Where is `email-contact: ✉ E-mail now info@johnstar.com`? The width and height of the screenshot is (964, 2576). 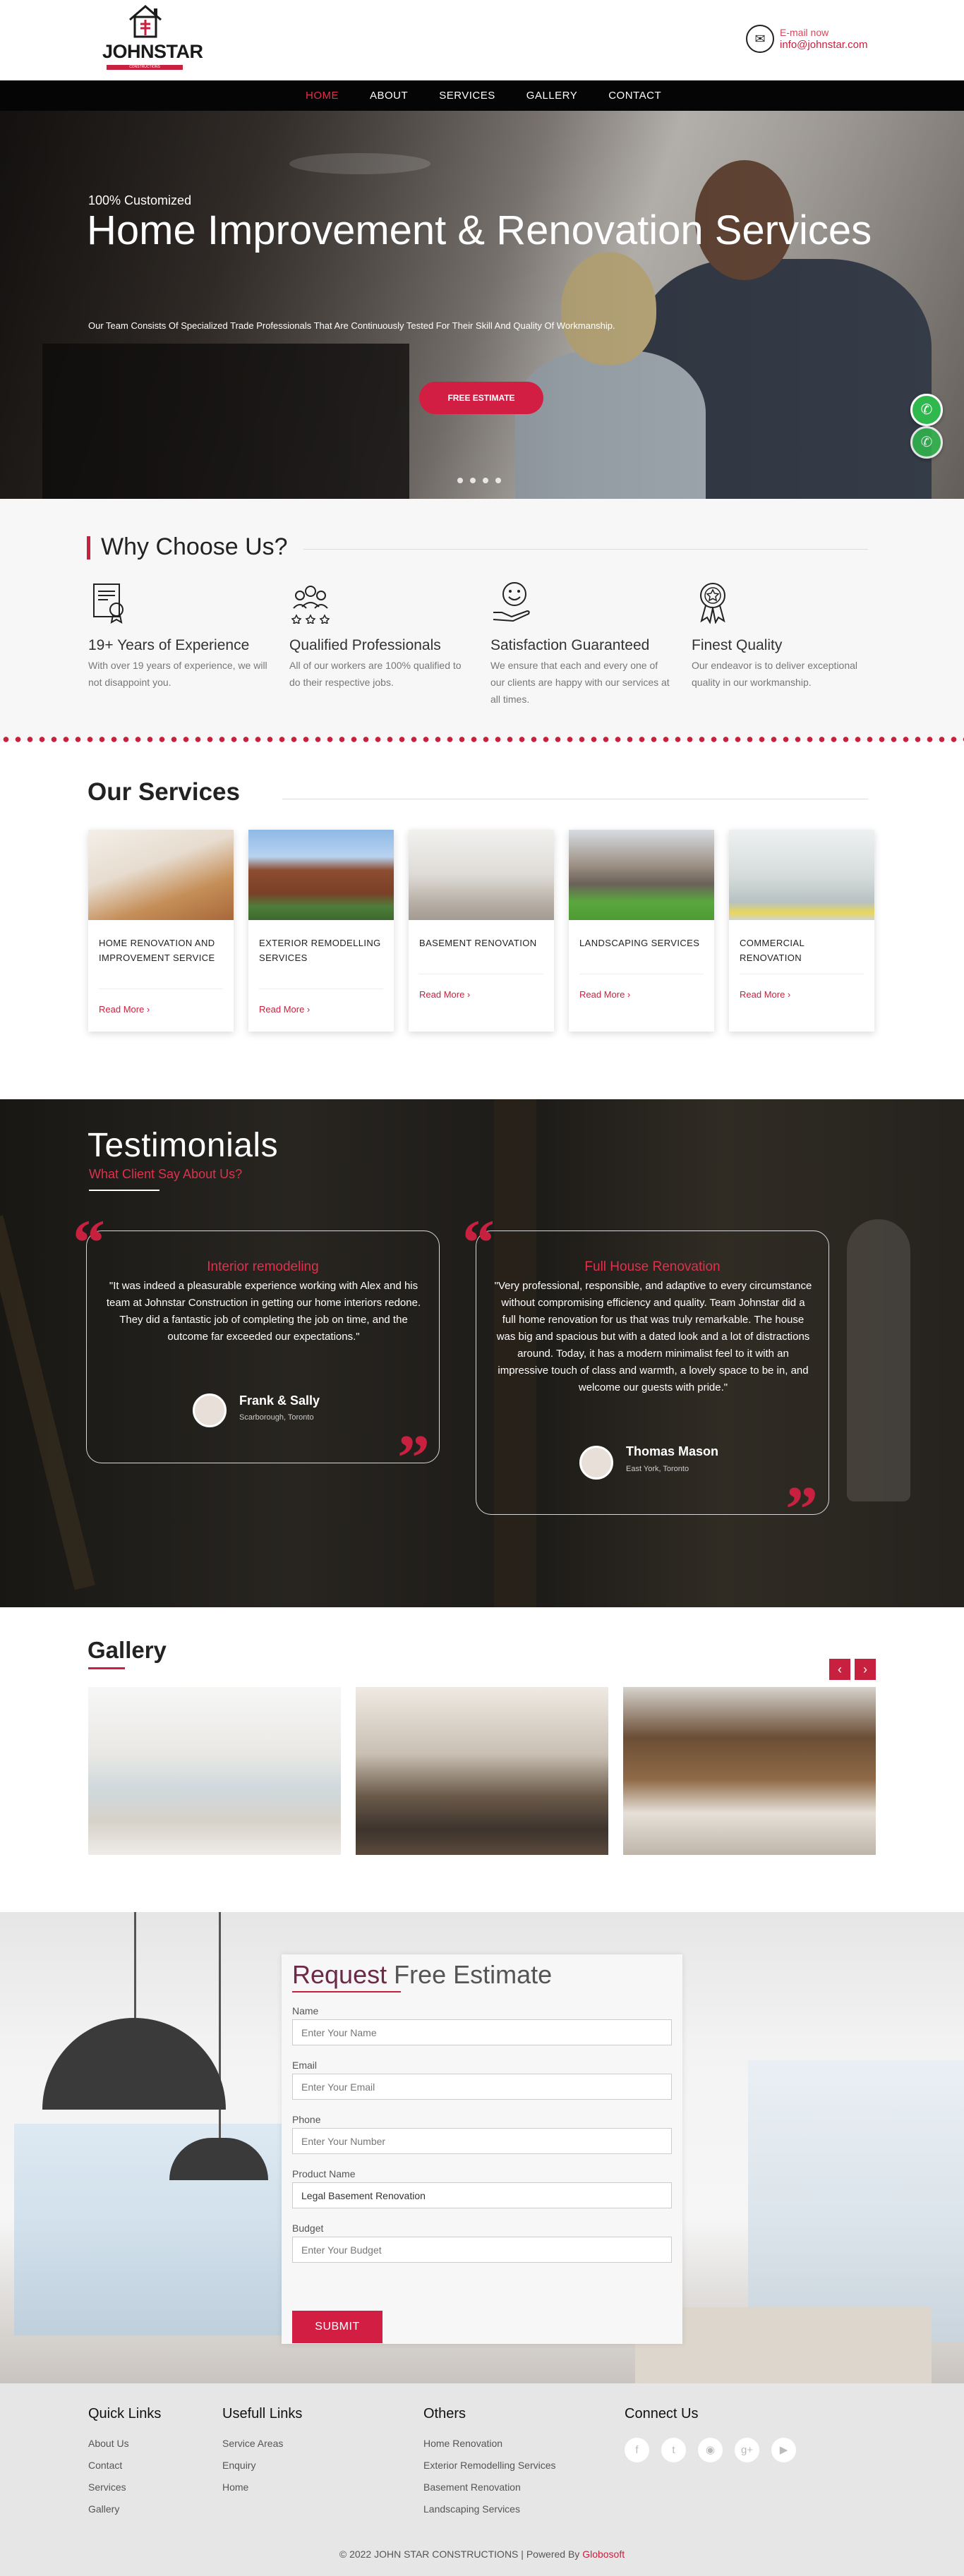
email-contact: ✉ E-mail now info@johnstar.com is located at coordinates (837, 40).